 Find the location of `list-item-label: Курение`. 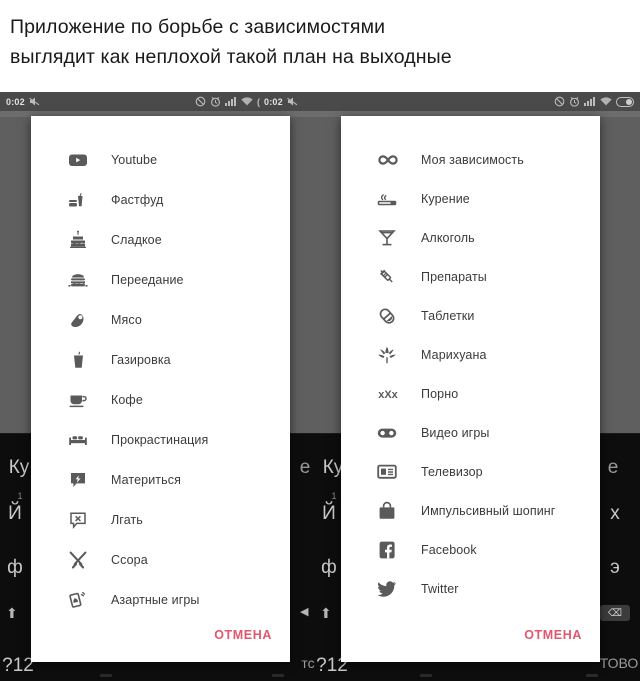

list-item-label: Курение is located at coordinates (445, 198).